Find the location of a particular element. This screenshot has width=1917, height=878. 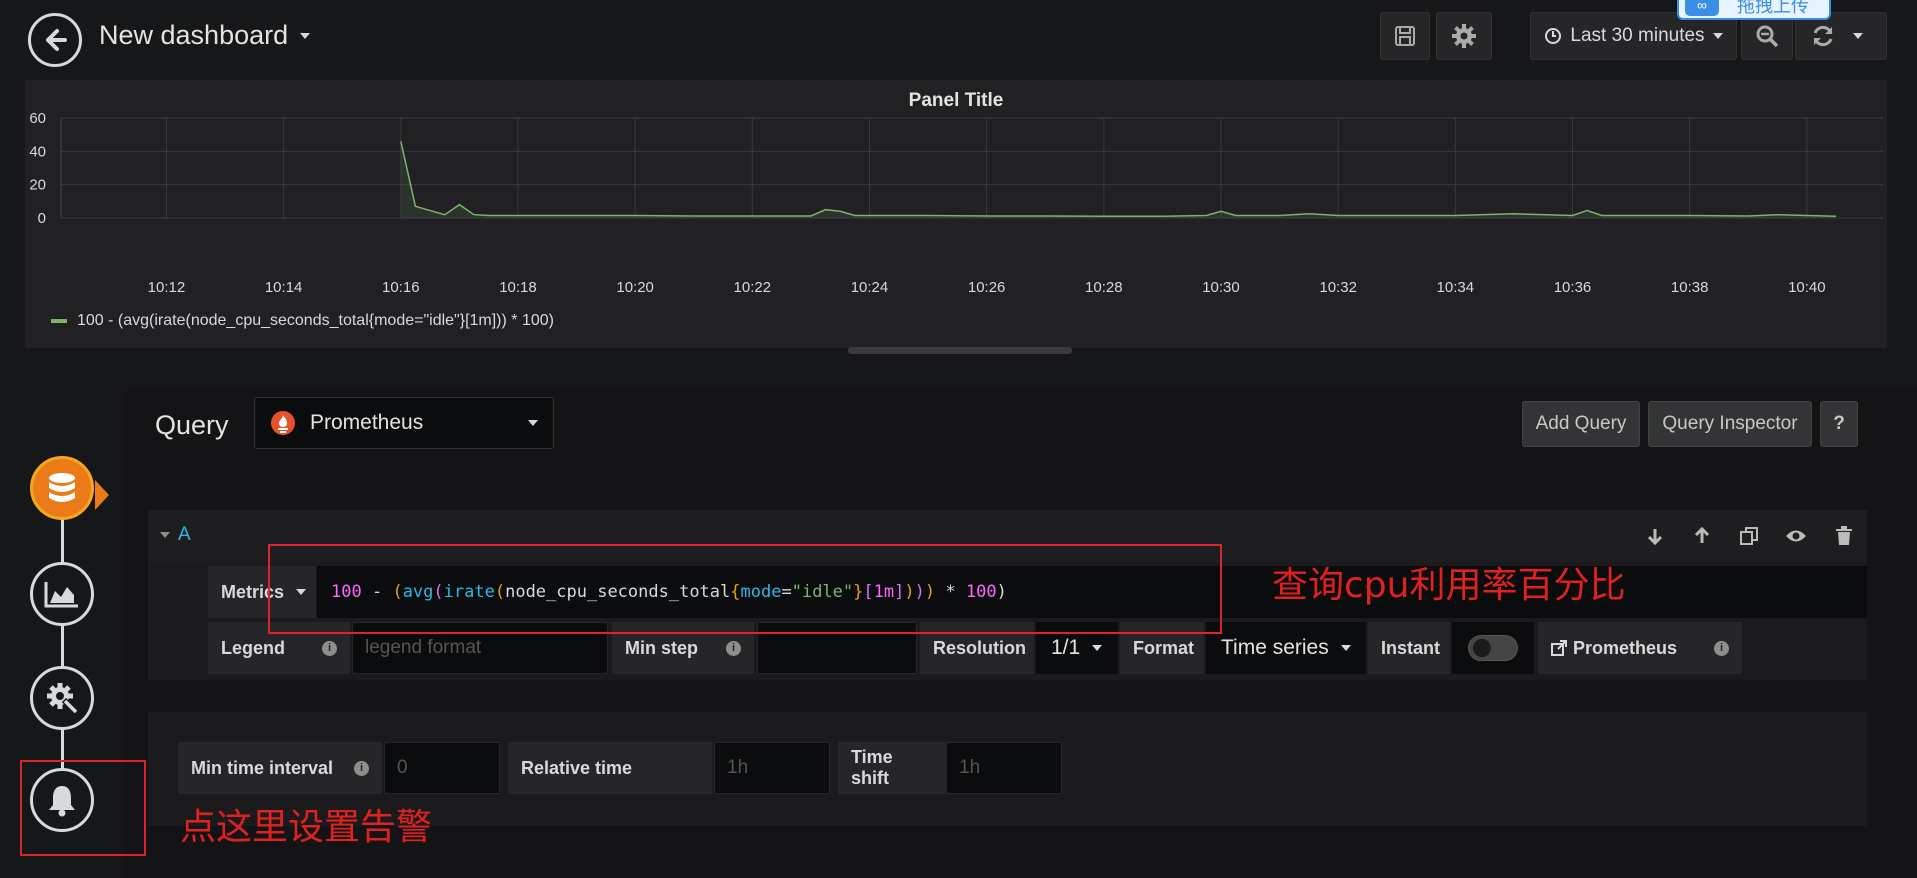

rail-general-tab is located at coordinates (62, 698).